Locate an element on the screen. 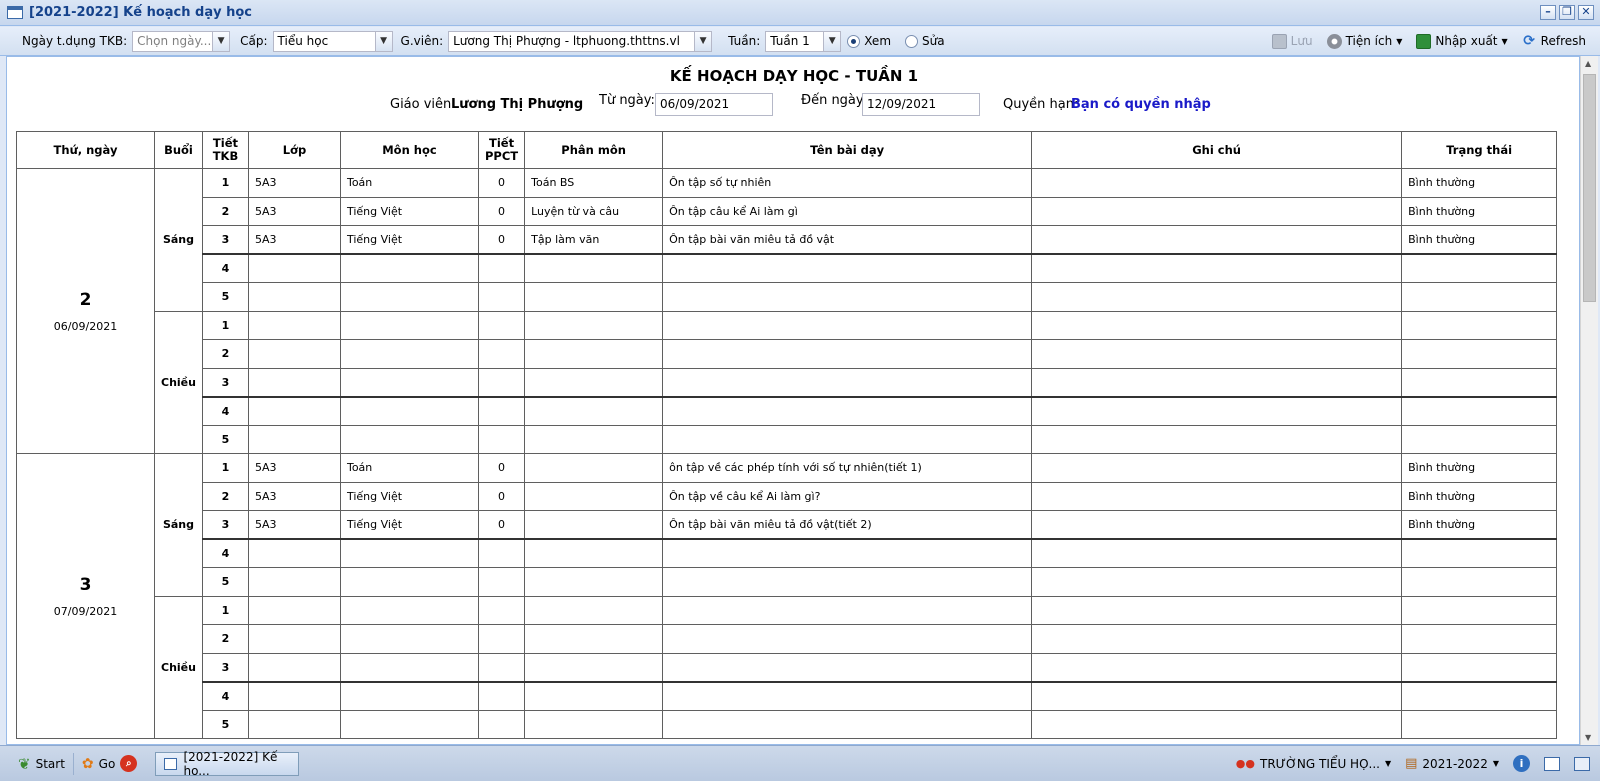 The width and height of the screenshot is (1600, 781). subject-cell: Toán is located at coordinates (409, 468).